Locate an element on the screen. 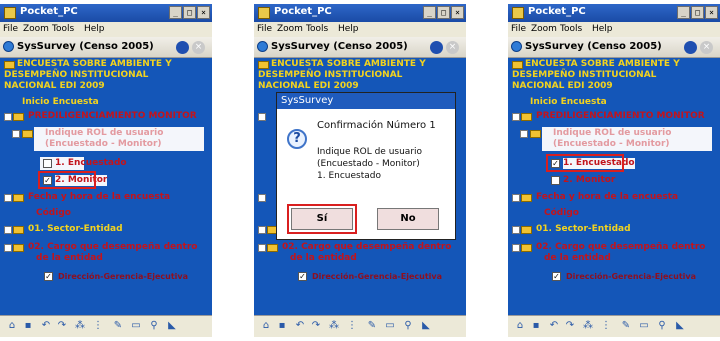  window-icon is located at coordinates (10, 13).